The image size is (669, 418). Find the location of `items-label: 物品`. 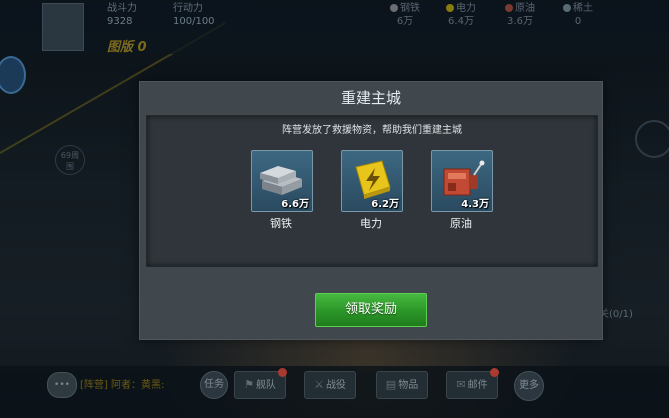

items-label: 物品 is located at coordinates (408, 385).